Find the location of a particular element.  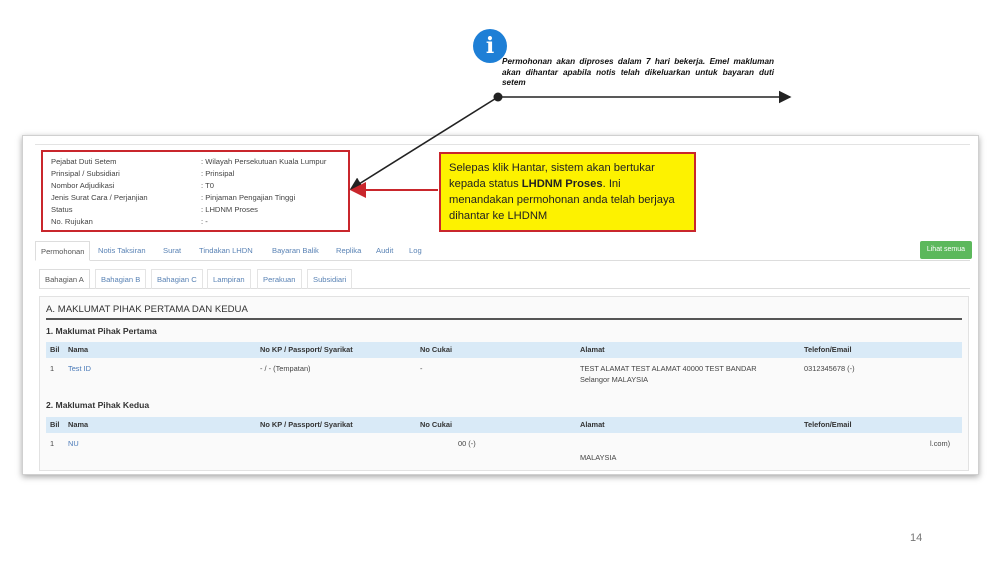

summary-label: Pejabat Duti Setem is located at coordinates (84, 161).